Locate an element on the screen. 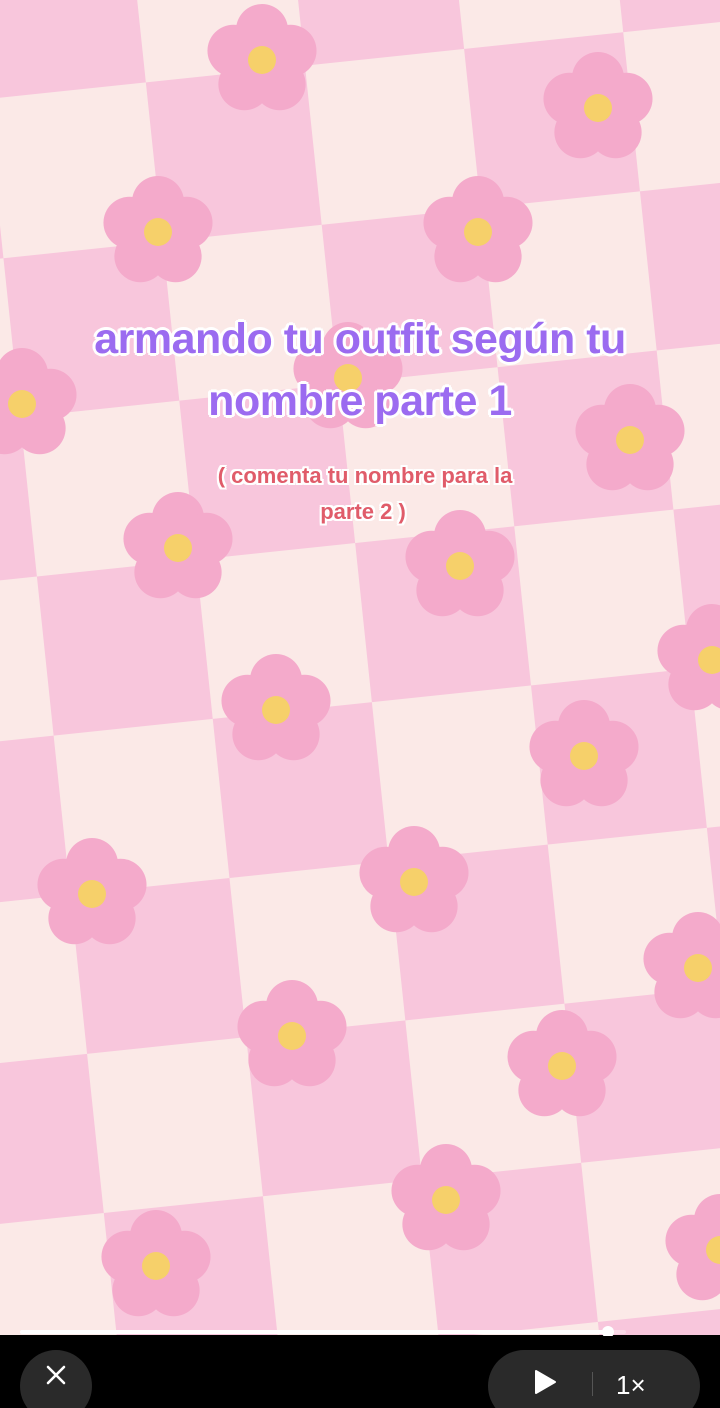 Image resolution: width=720 pixels, height=1408 pixels. close-button is located at coordinates (56, 1379).